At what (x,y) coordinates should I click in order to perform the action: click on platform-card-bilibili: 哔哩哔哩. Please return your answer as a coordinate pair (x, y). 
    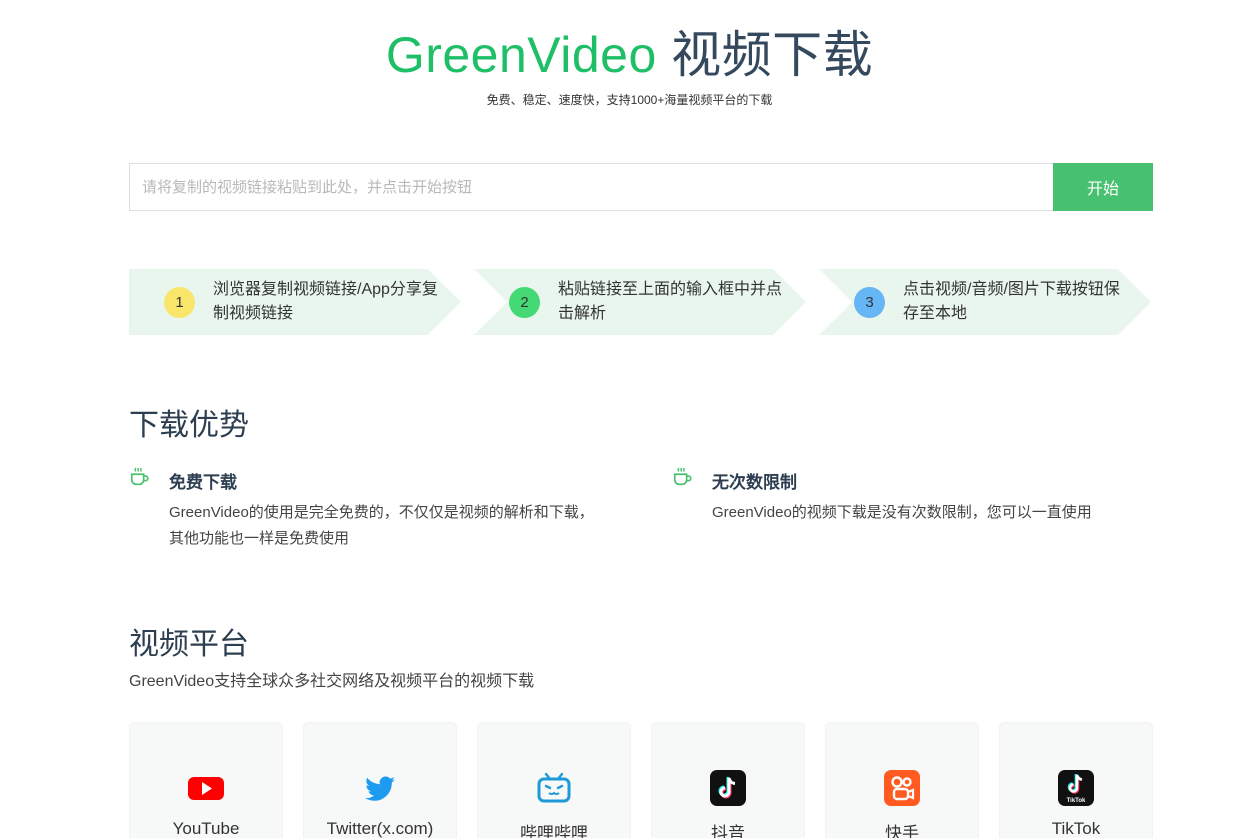
    Looking at the image, I should click on (554, 780).